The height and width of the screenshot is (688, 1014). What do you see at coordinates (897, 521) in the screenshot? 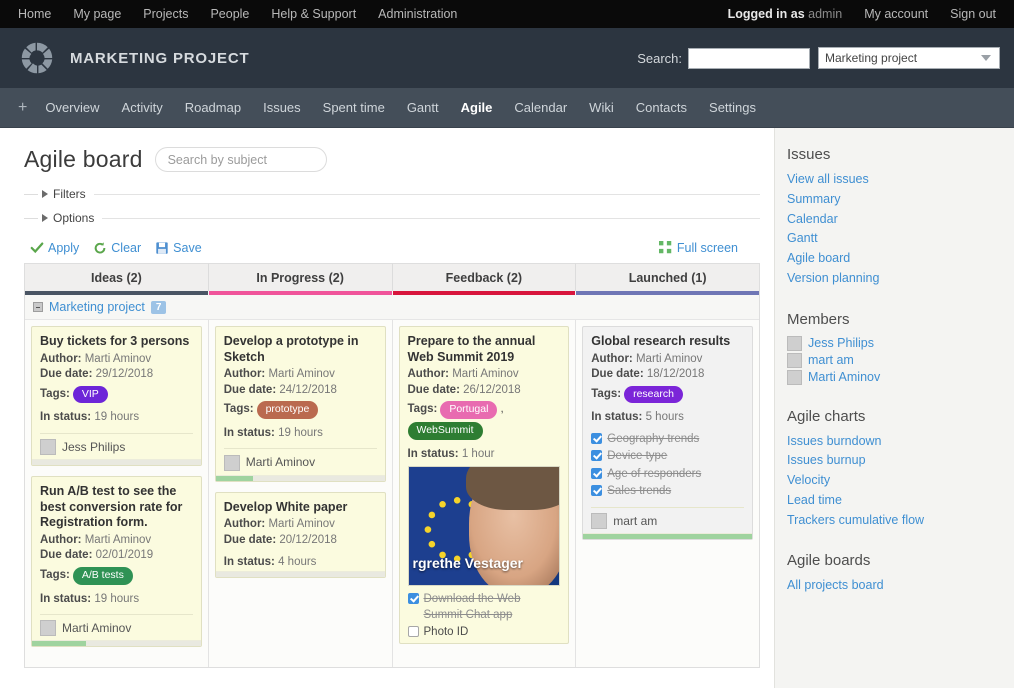
I see `sidebar-link-trackers-cumulative-flow: Trackers cumulative flow` at bounding box center [897, 521].